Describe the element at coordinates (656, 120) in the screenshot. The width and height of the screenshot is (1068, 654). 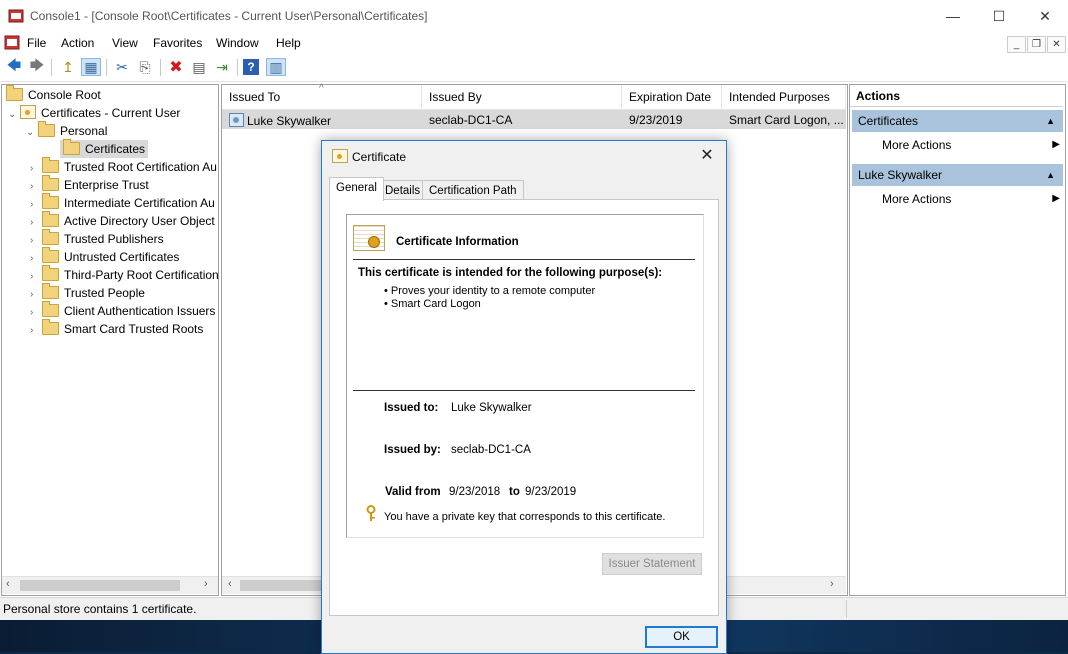
I see `cell-expiration: 9/23/2019` at that location.